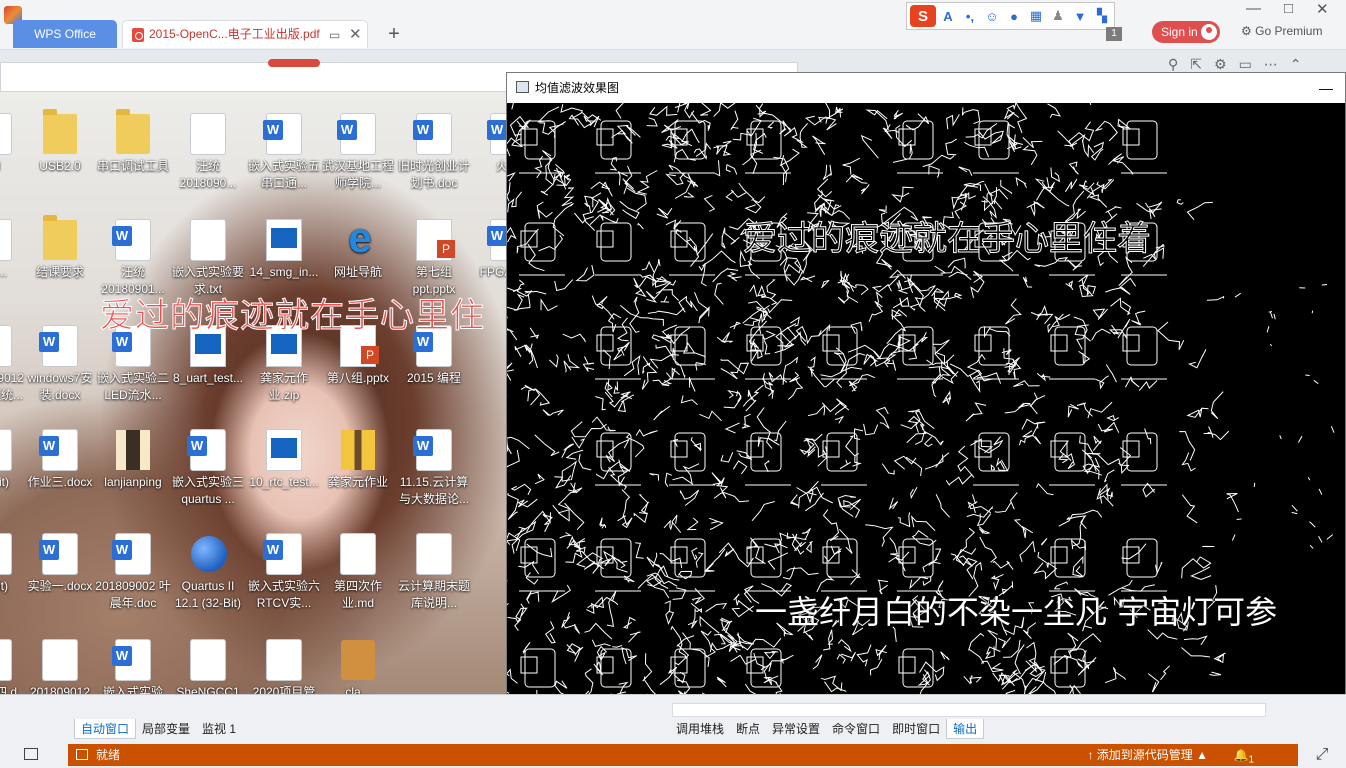  What do you see at coordinates (166, 729) in the screenshot?
I see `vs-tab: 局部变量` at bounding box center [166, 729].